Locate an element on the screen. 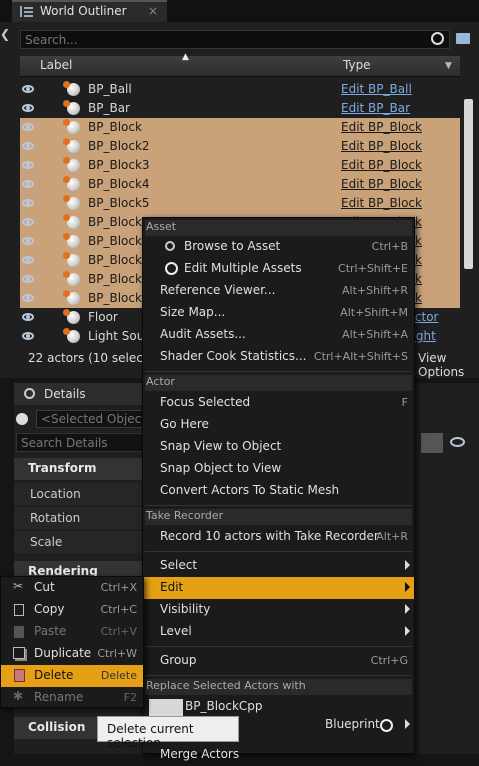  actor-name: BP_Block9 is located at coordinates (119, 279).